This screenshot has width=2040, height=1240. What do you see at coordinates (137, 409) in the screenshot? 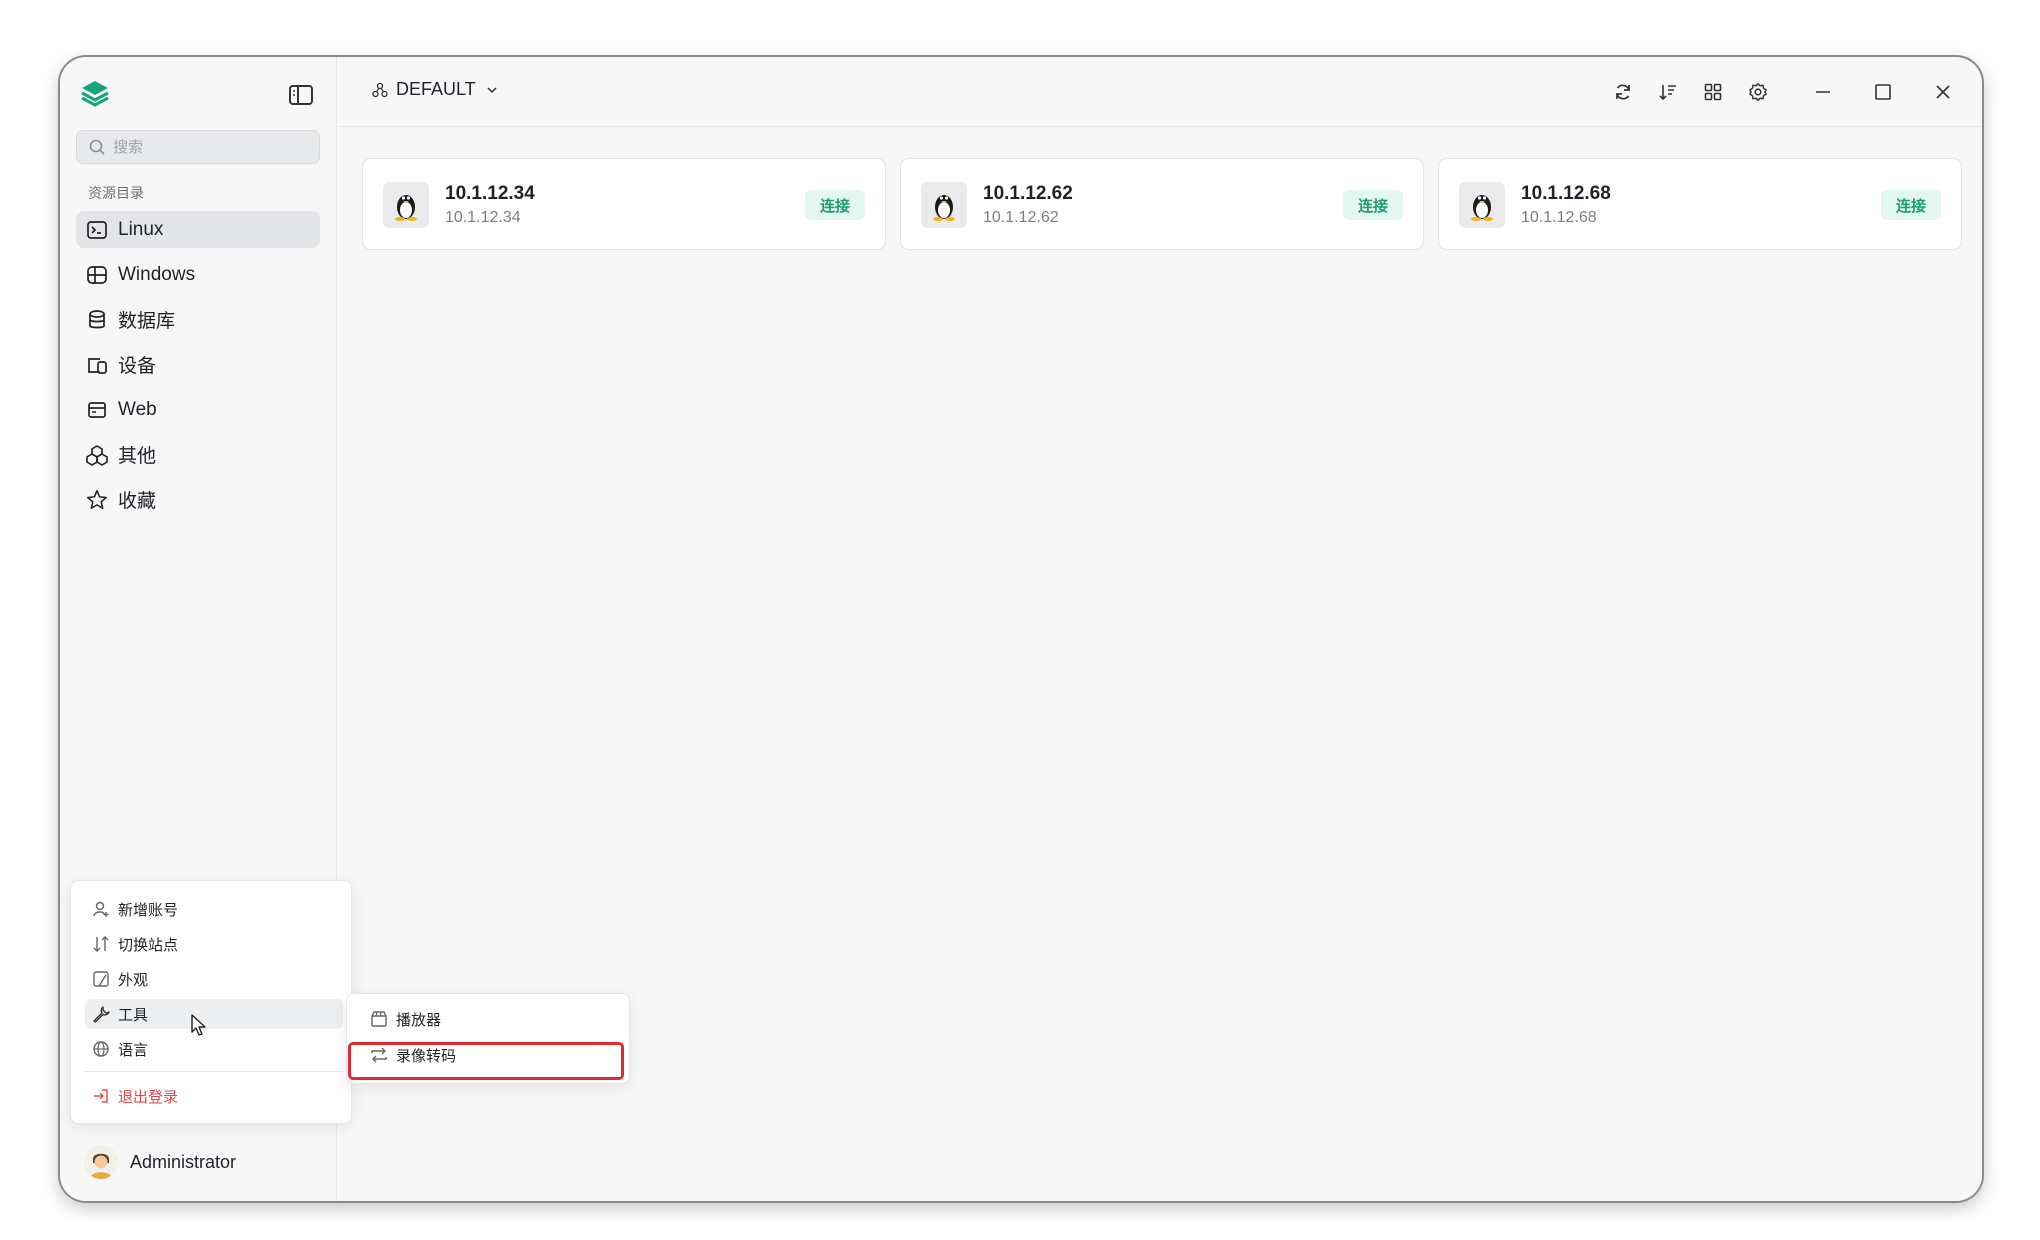
I see `nav-label: Web` at bounding box center [137, 409].